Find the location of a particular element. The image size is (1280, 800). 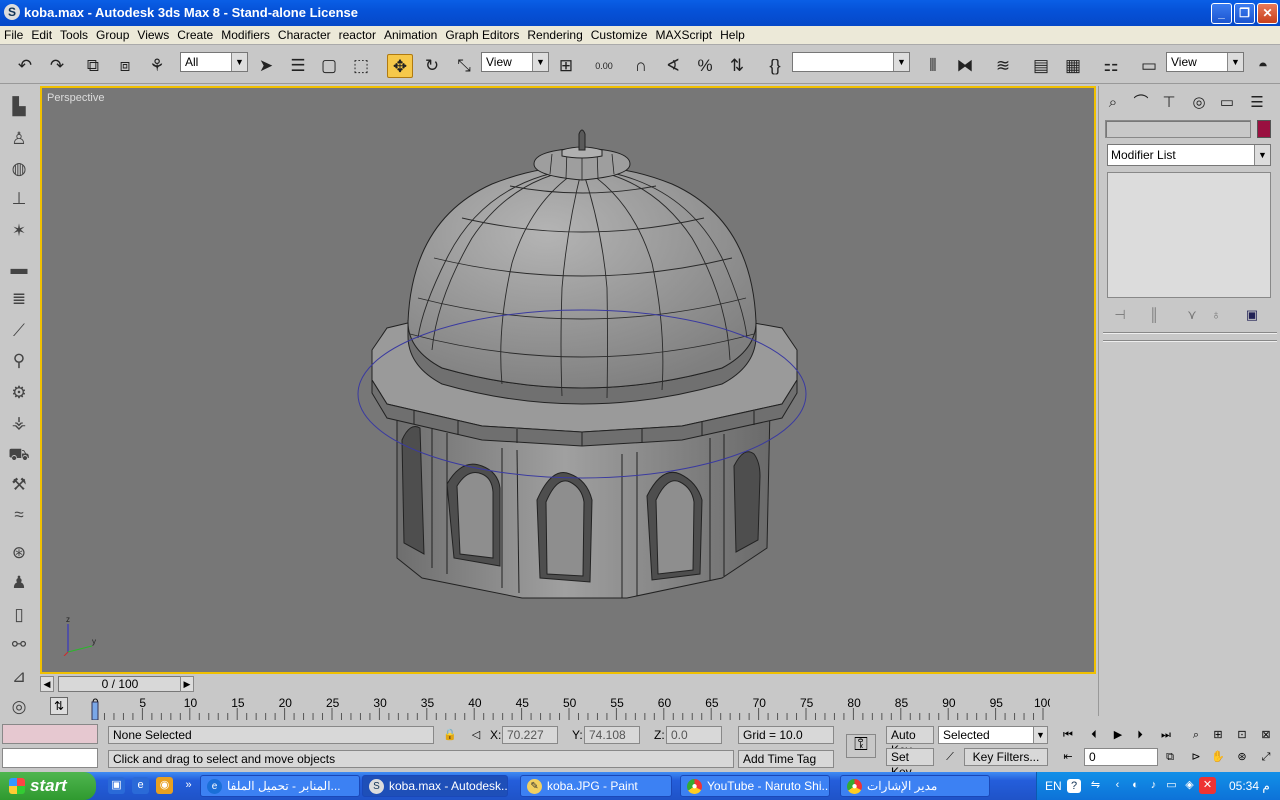

create-tab-icon: ⌕ is located at coordinates (1113, 103).